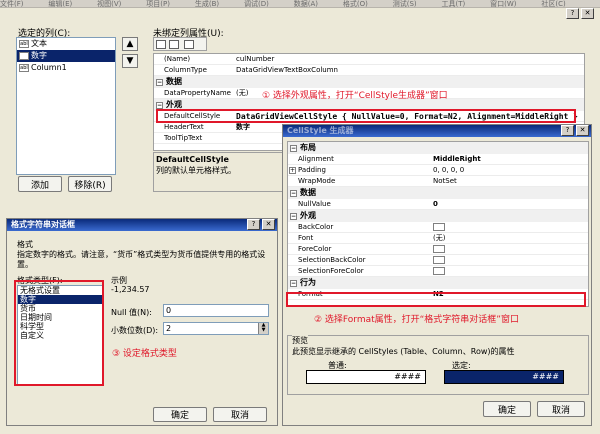 The image size is (600, 434). What do you see at coordinates (369, 59) in the screenshot?
I see `property-row: (Name) culNumber` at bounding box center [369, 59].